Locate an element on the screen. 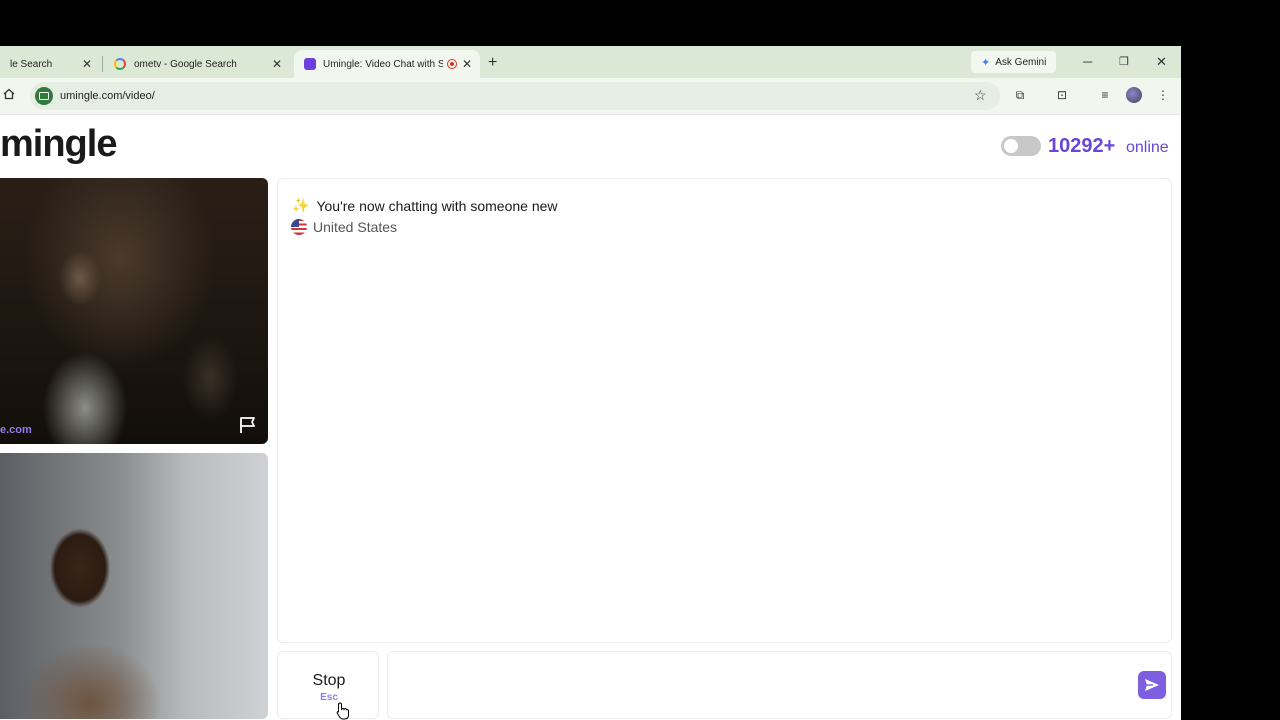  report-flag-icon is located at coordinates (248, 425).